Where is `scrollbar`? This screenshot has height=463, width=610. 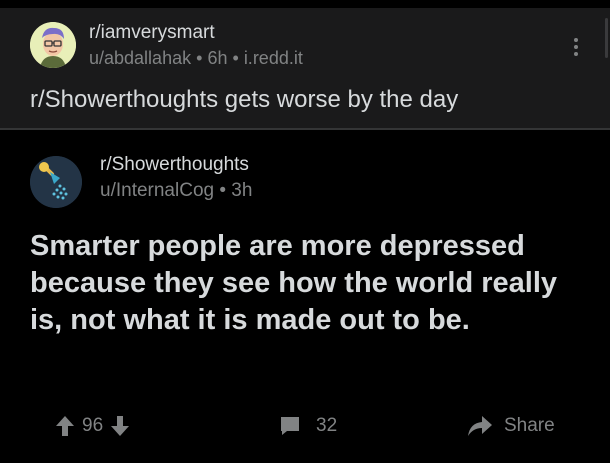
scrollbar is located at coordinates (606, 38).